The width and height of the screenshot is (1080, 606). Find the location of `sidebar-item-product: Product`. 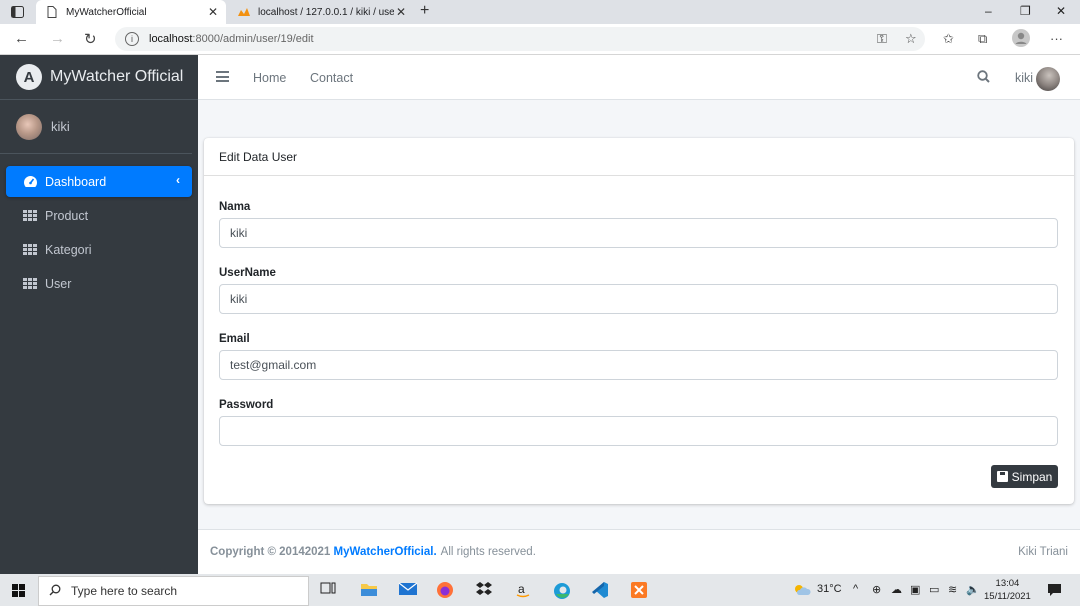

sidebar-item-product: Product is located at coordinates (99, 215).